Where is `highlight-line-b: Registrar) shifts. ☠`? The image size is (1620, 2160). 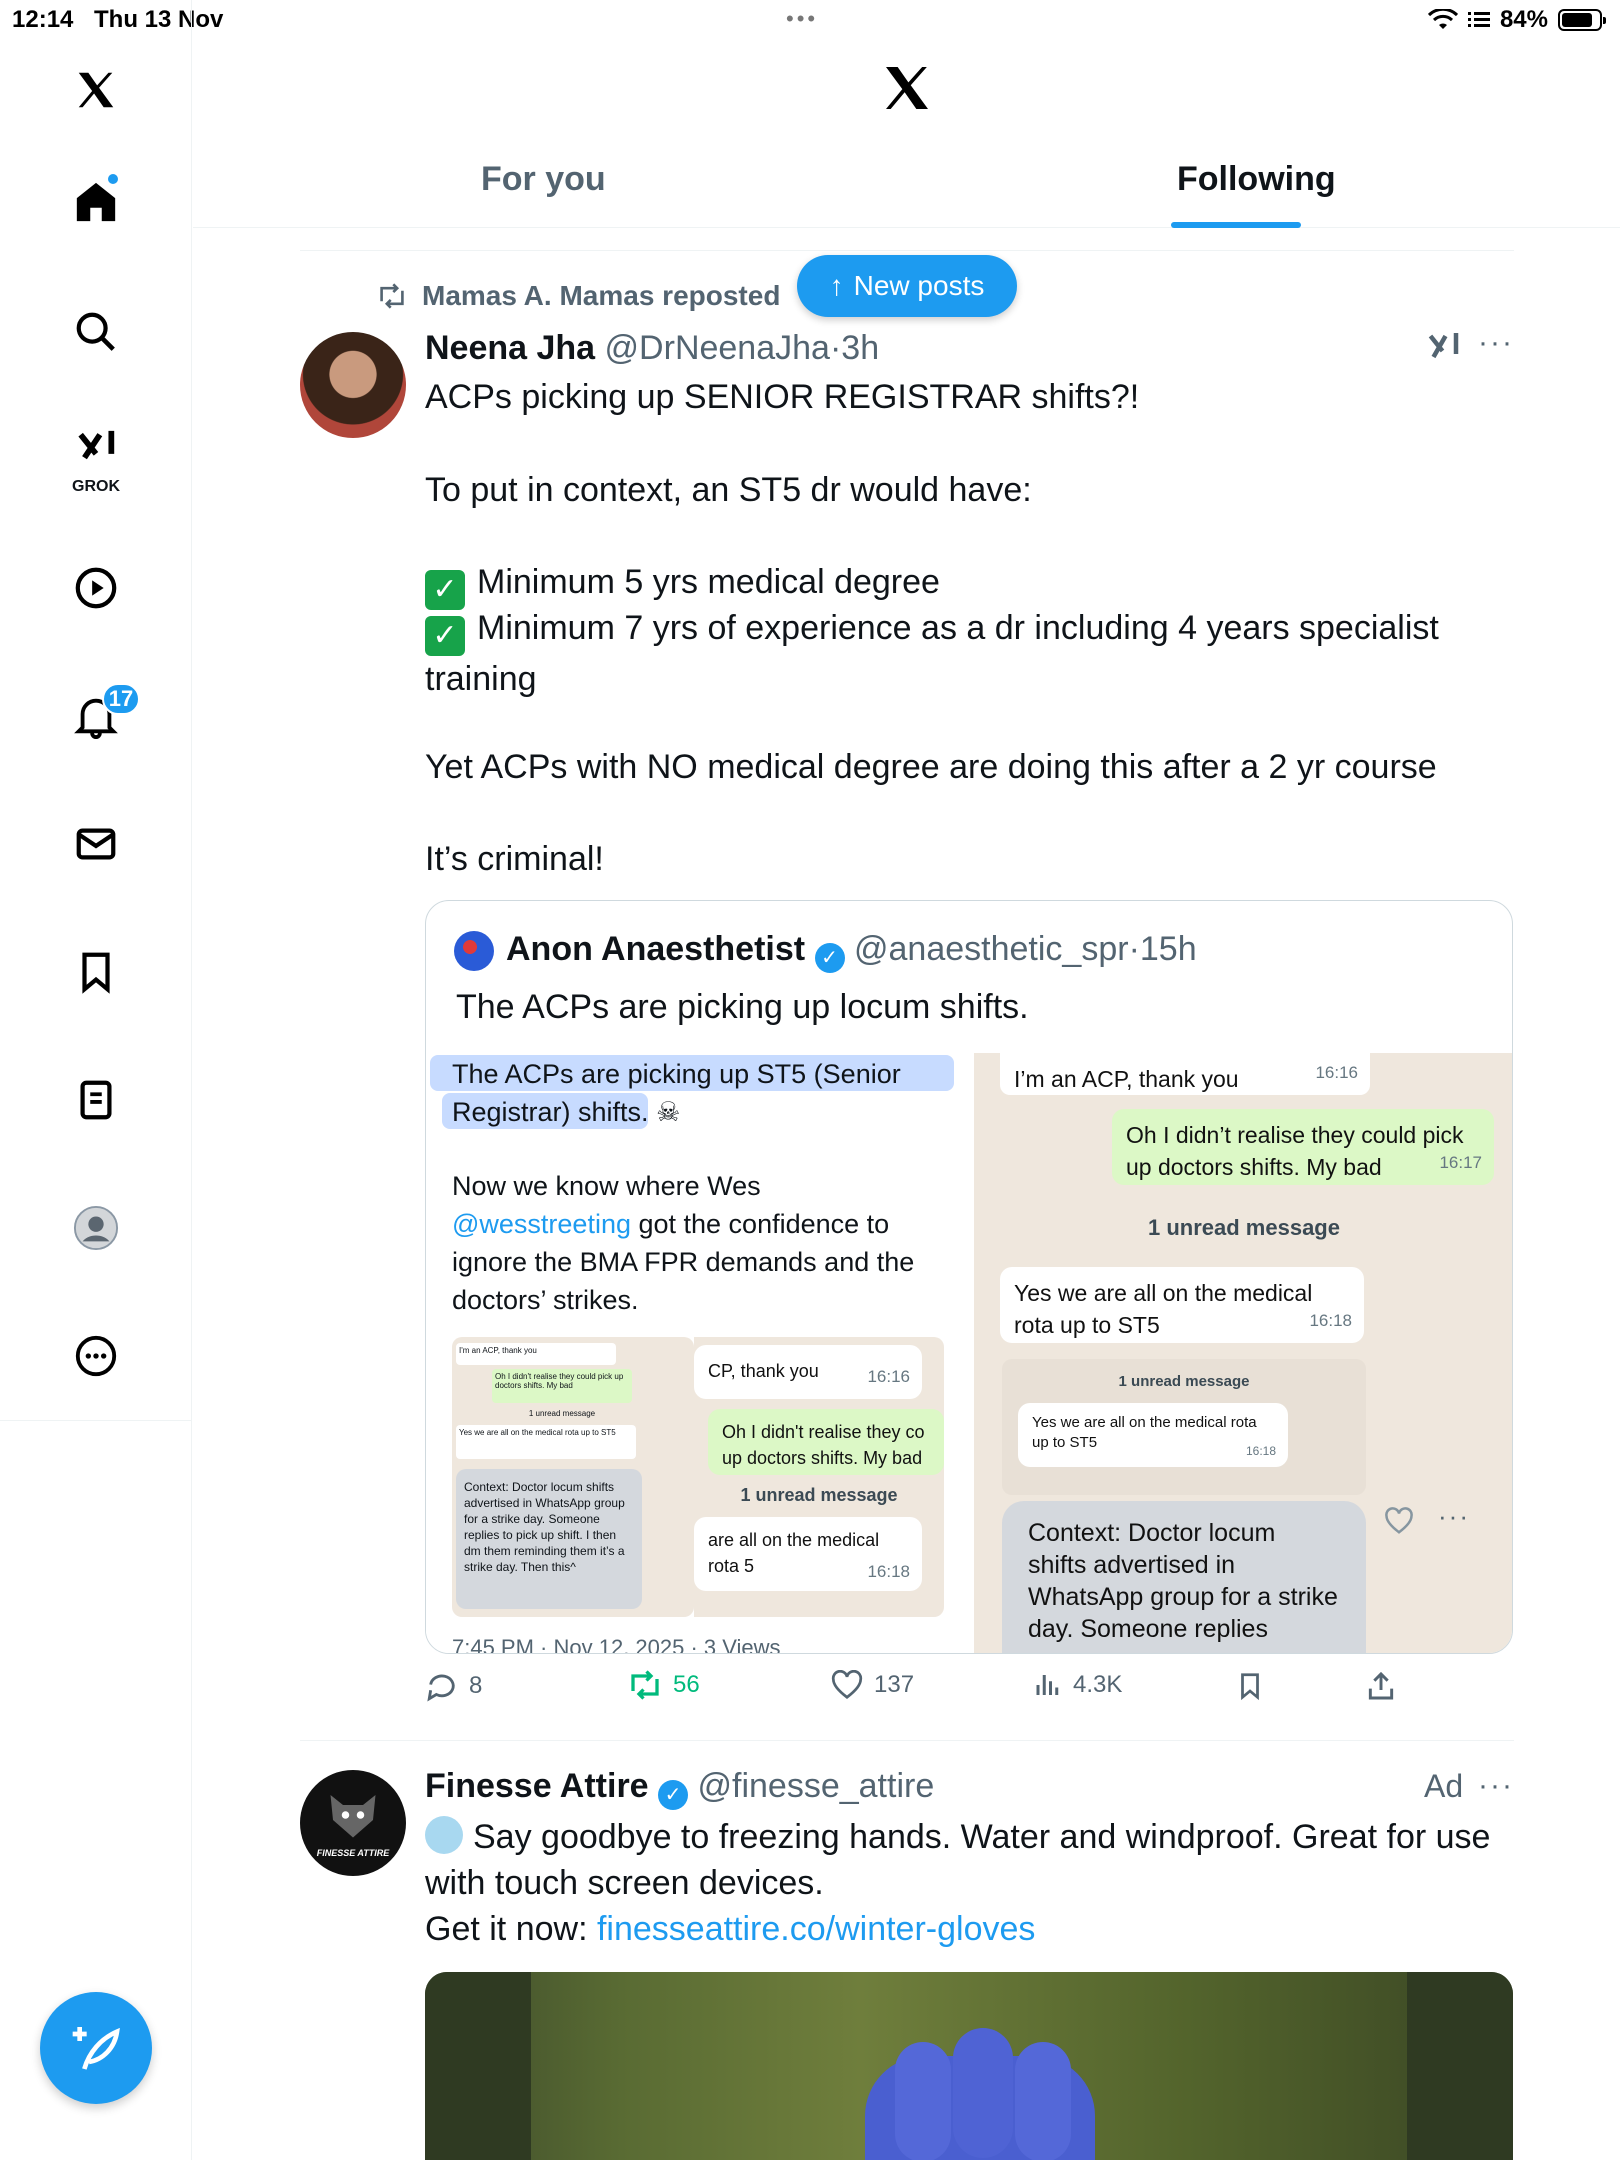
highlight-line-b: Registrar) shifts. ☠ is located at coordinates (566, 1112).